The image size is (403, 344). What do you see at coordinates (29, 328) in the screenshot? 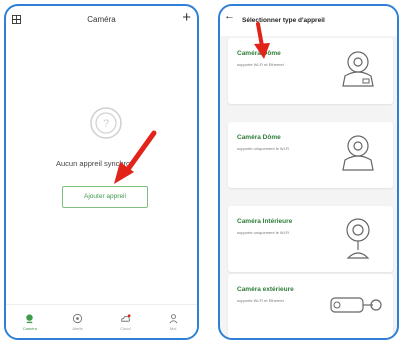
I see `tab-label: Caméra` at bounding box center [29, 328].